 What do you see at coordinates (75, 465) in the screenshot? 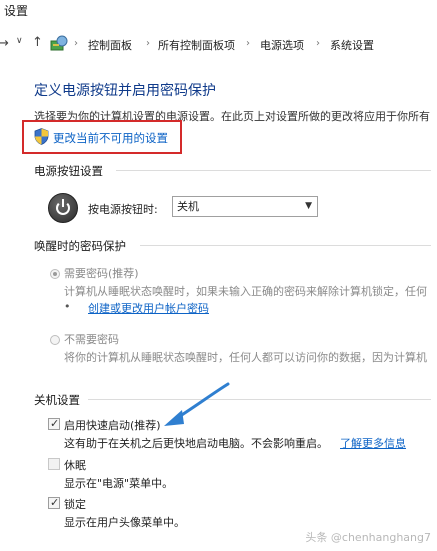
I see `hibernate-label: 休眠` at bounding box center [75, 465].